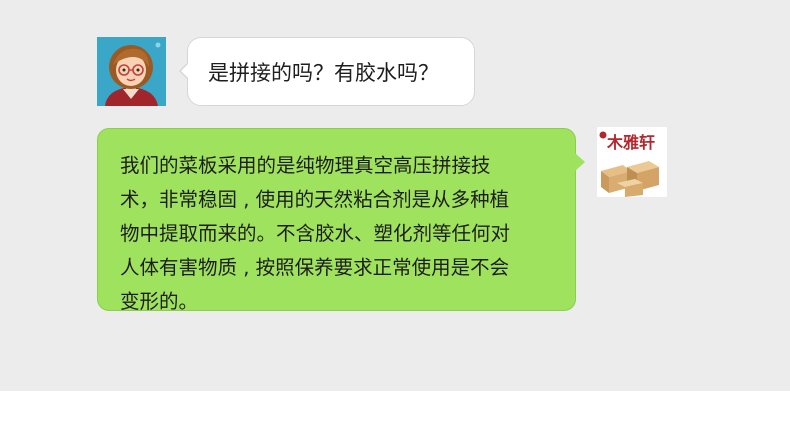  Describe the element at coordinates (580, 162) in the screenshot. I see `bubble-tail` at that location.